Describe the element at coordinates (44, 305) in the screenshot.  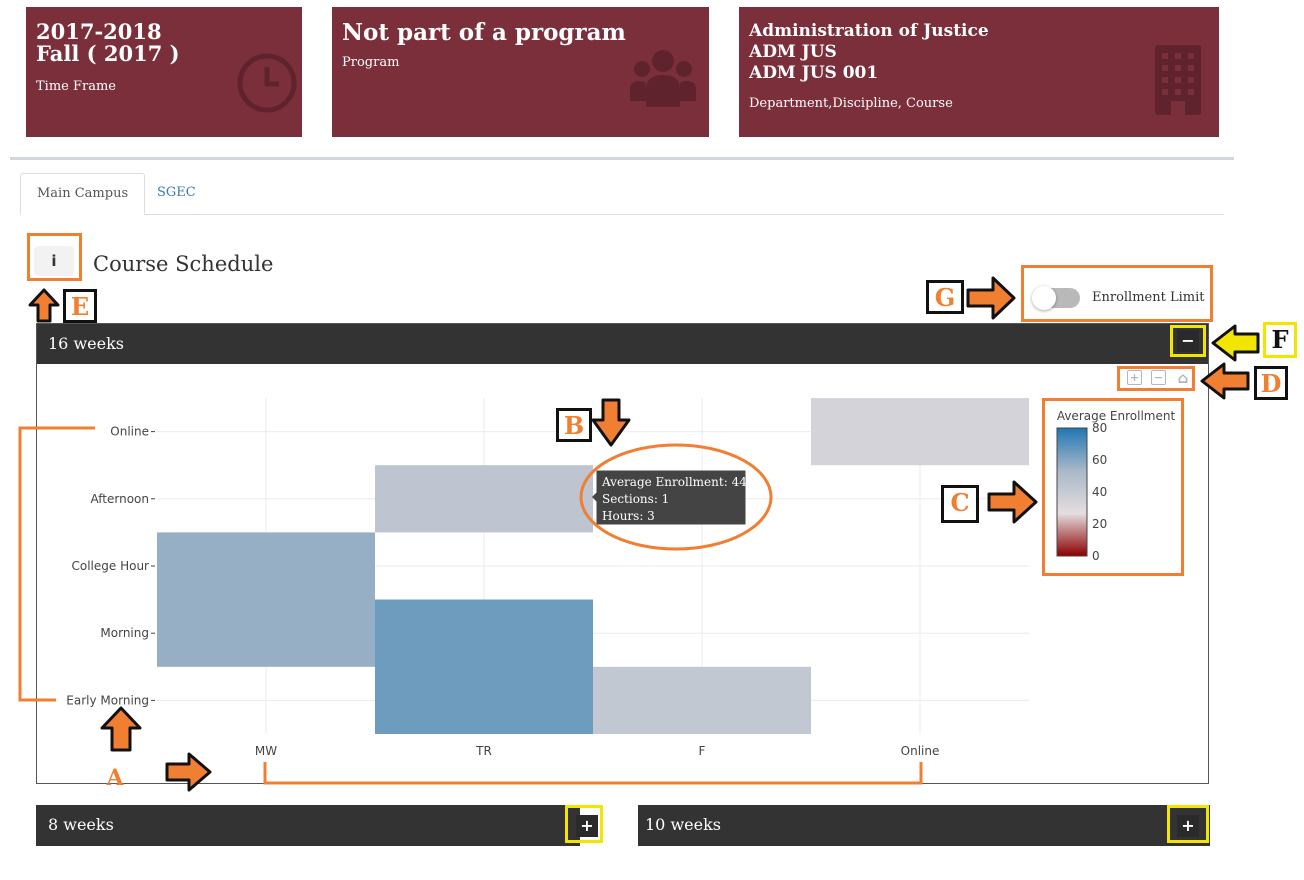
I see `arrow-e-icon` at that location.